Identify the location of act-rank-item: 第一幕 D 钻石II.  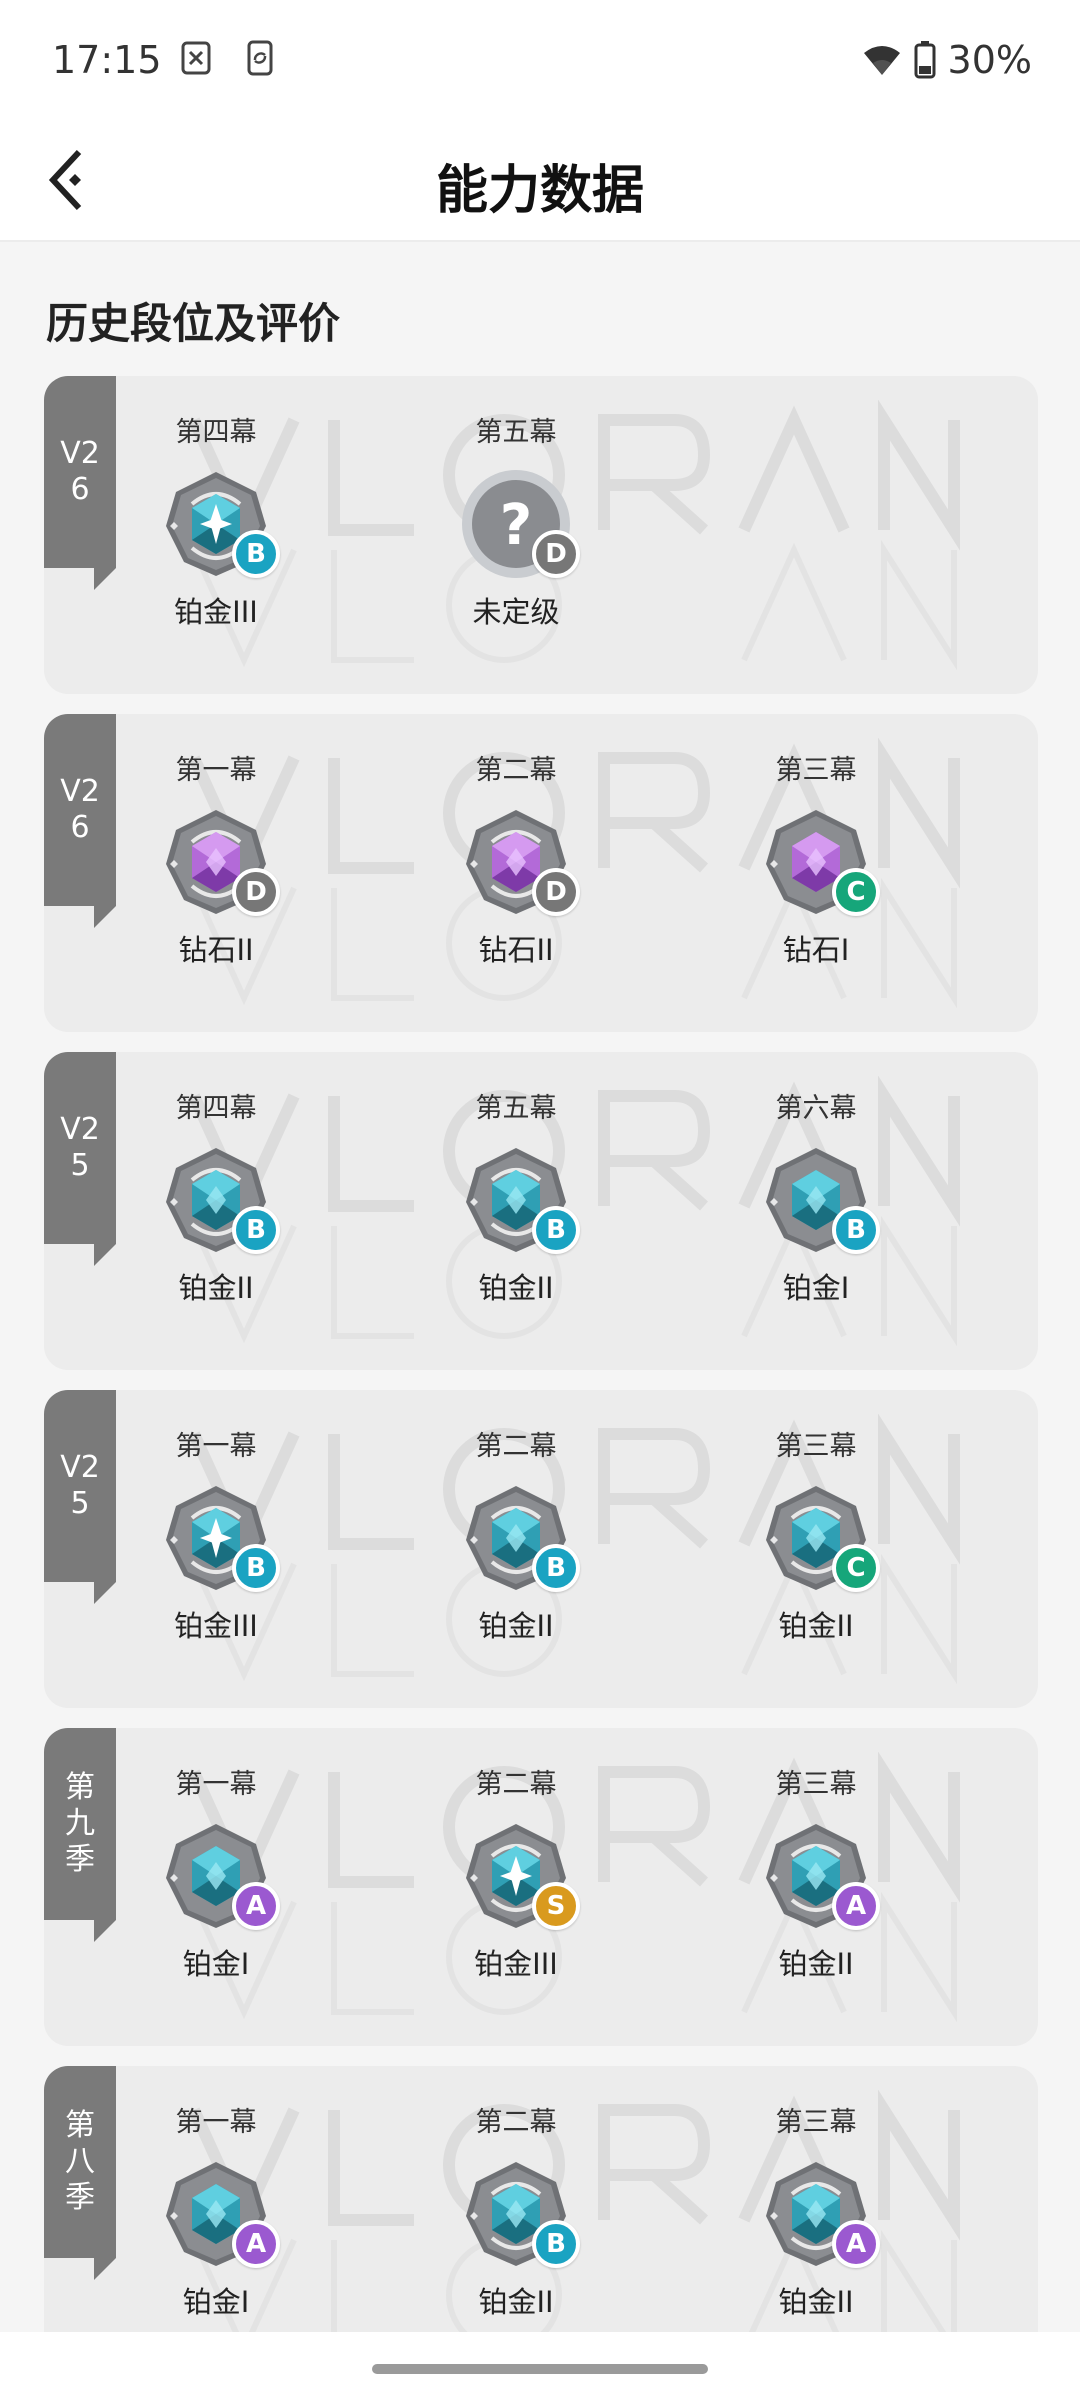
(216, 874).